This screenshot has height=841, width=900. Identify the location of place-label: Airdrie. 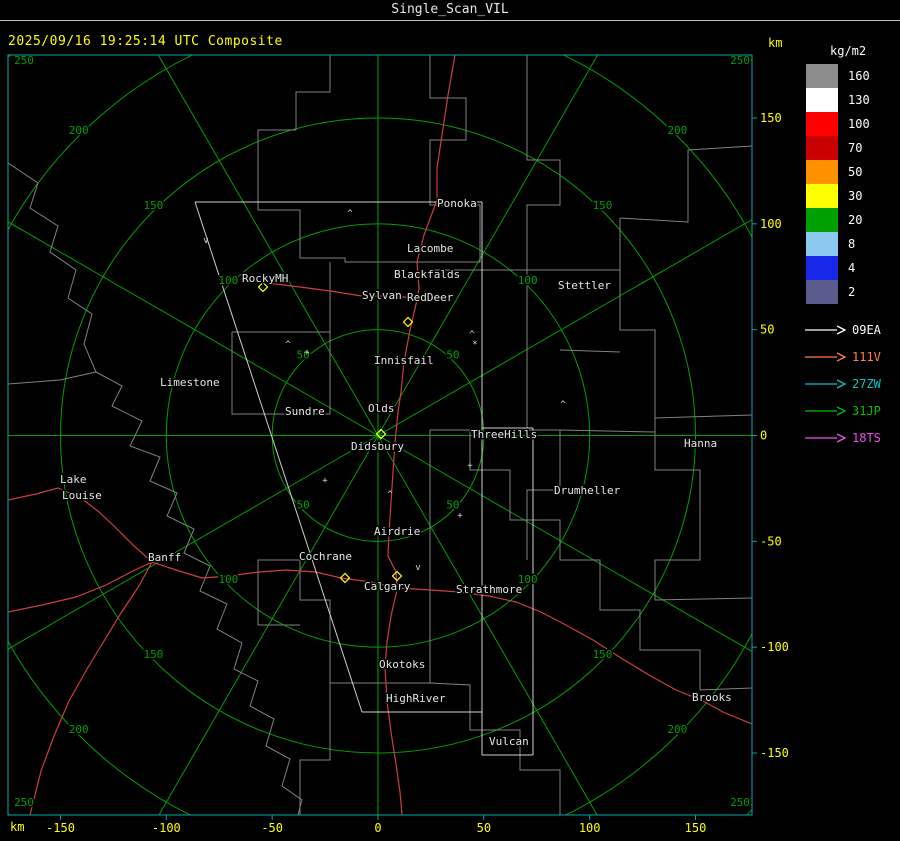
(397, 531).